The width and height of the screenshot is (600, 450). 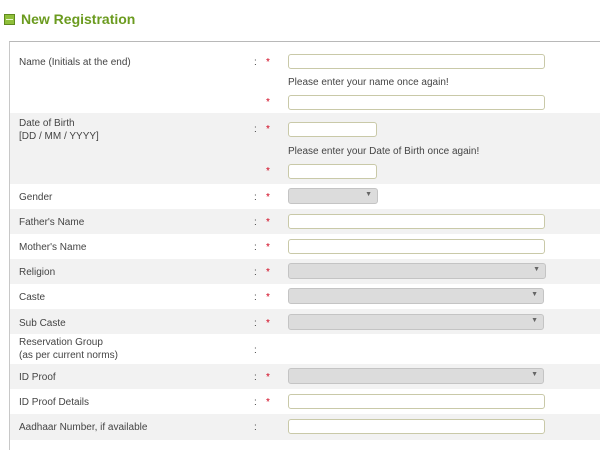 What do you see at coordinates (268, 323) in the screenshot?
I see `subcaste-required-mark: *` at bounding box center [268, 323].